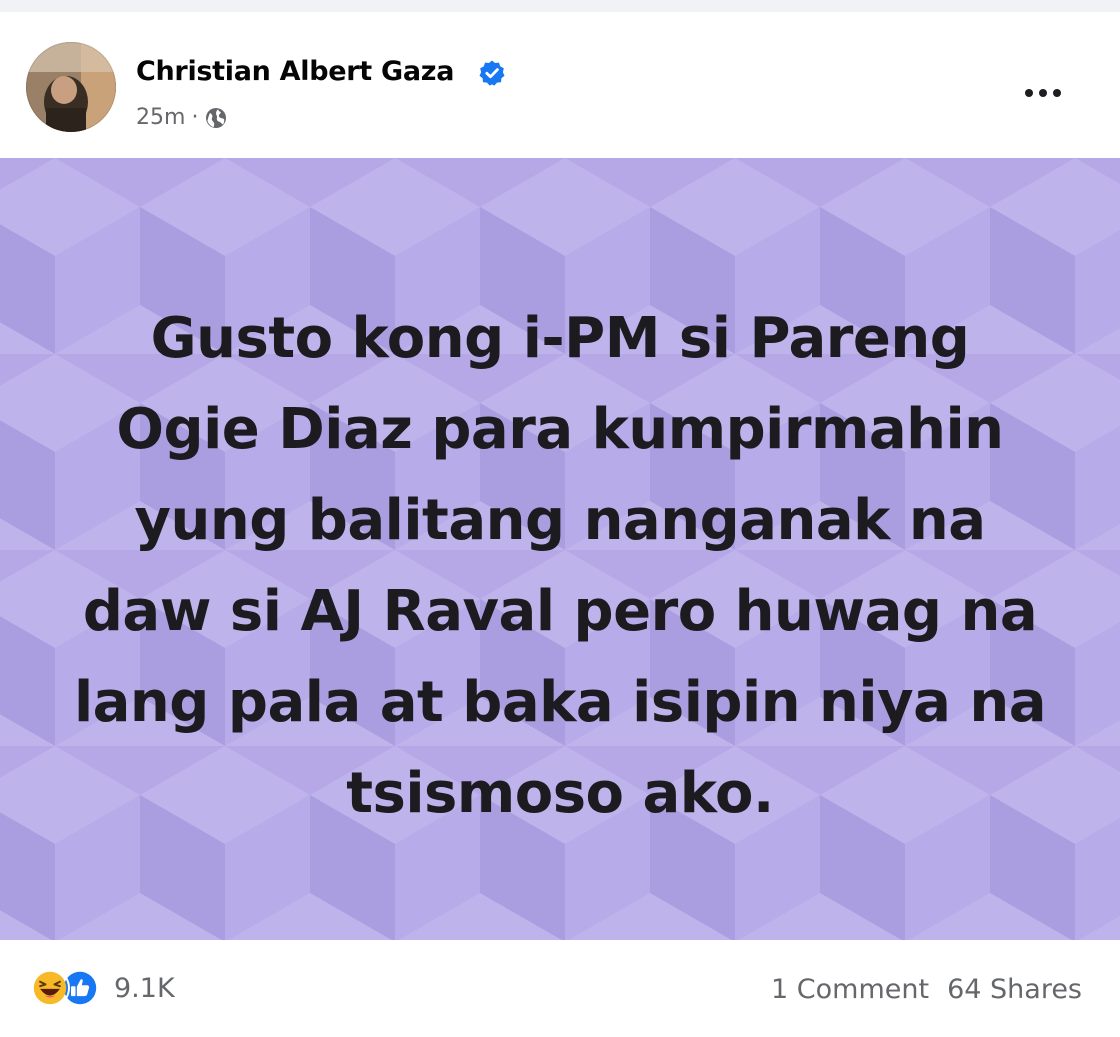  I want to click on engagement-counts: 1 Comment 64 Shares, so click(926, 989).